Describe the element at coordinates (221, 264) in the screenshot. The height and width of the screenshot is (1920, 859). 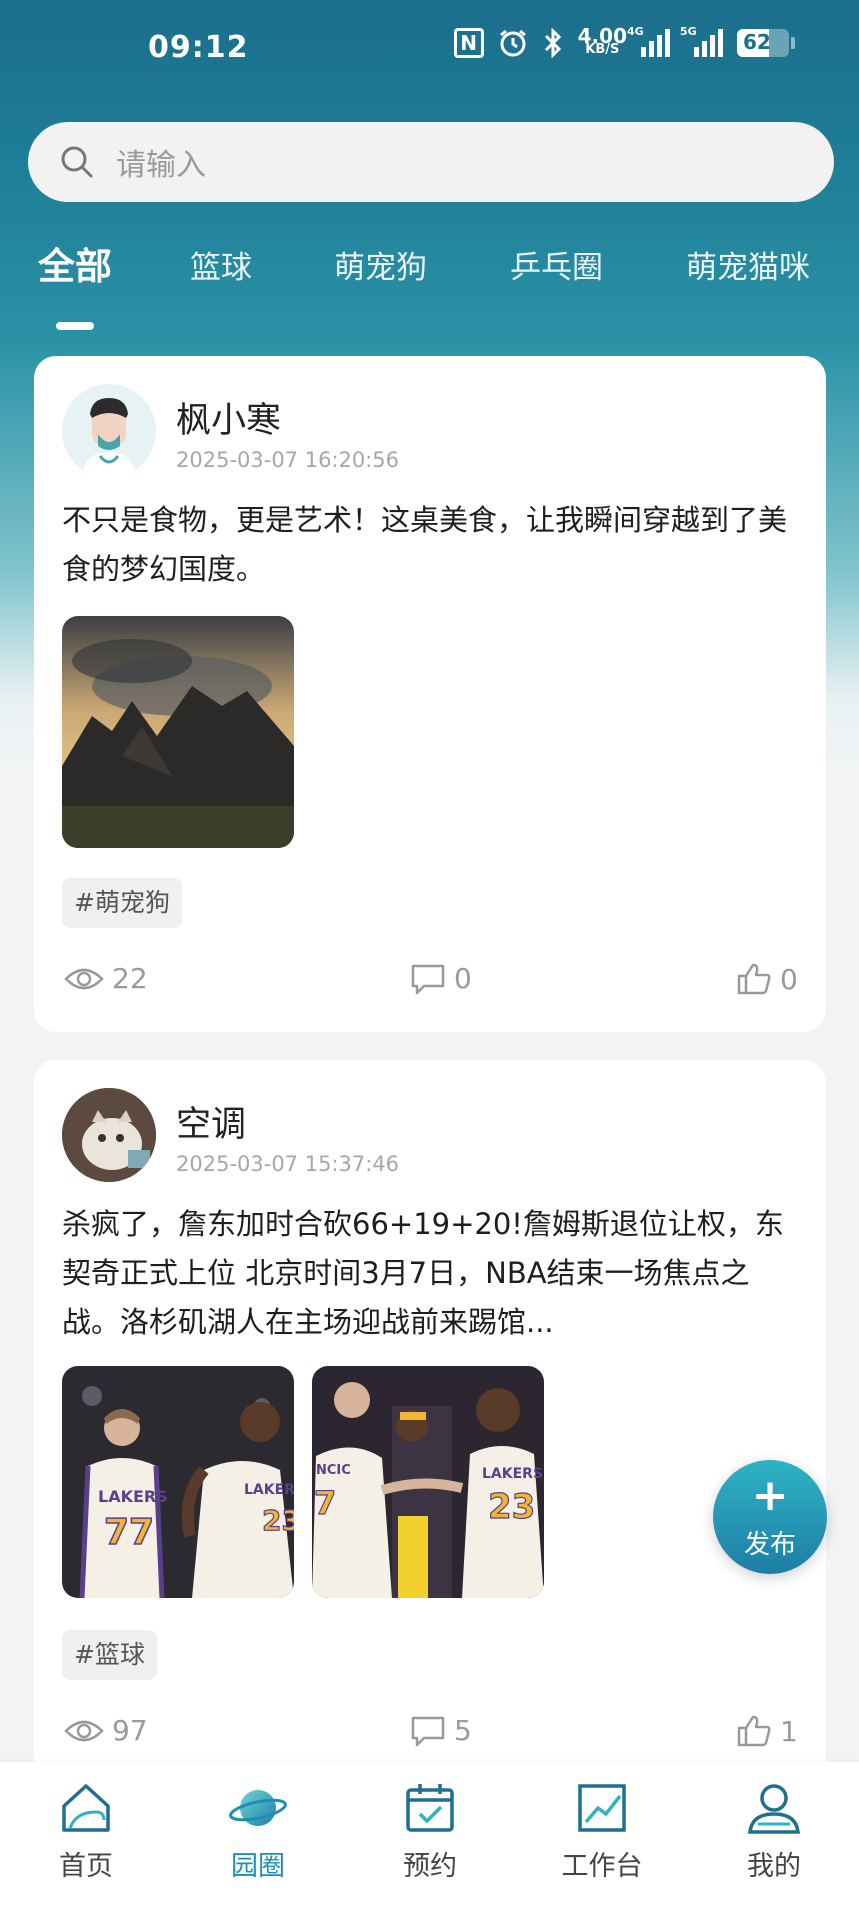
I see `tab-basketball: 篮球` at that location.